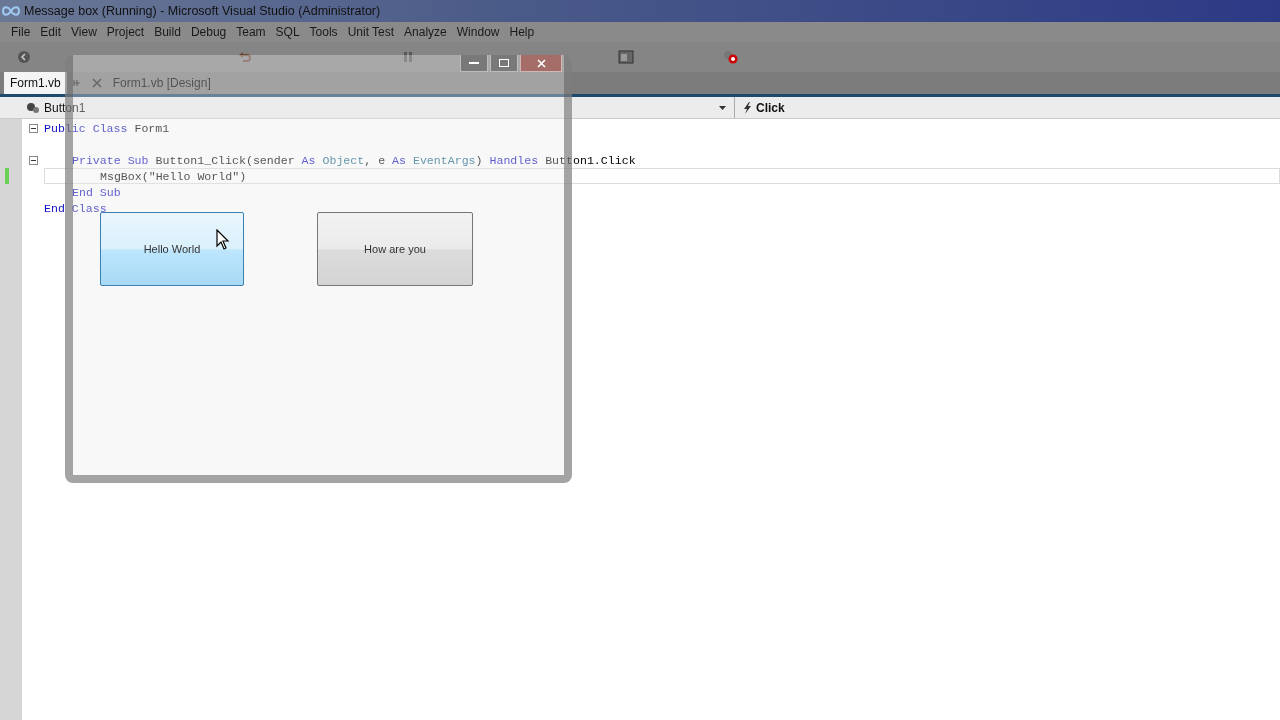  I want to click on menu-item: Help, so click(522, 32).